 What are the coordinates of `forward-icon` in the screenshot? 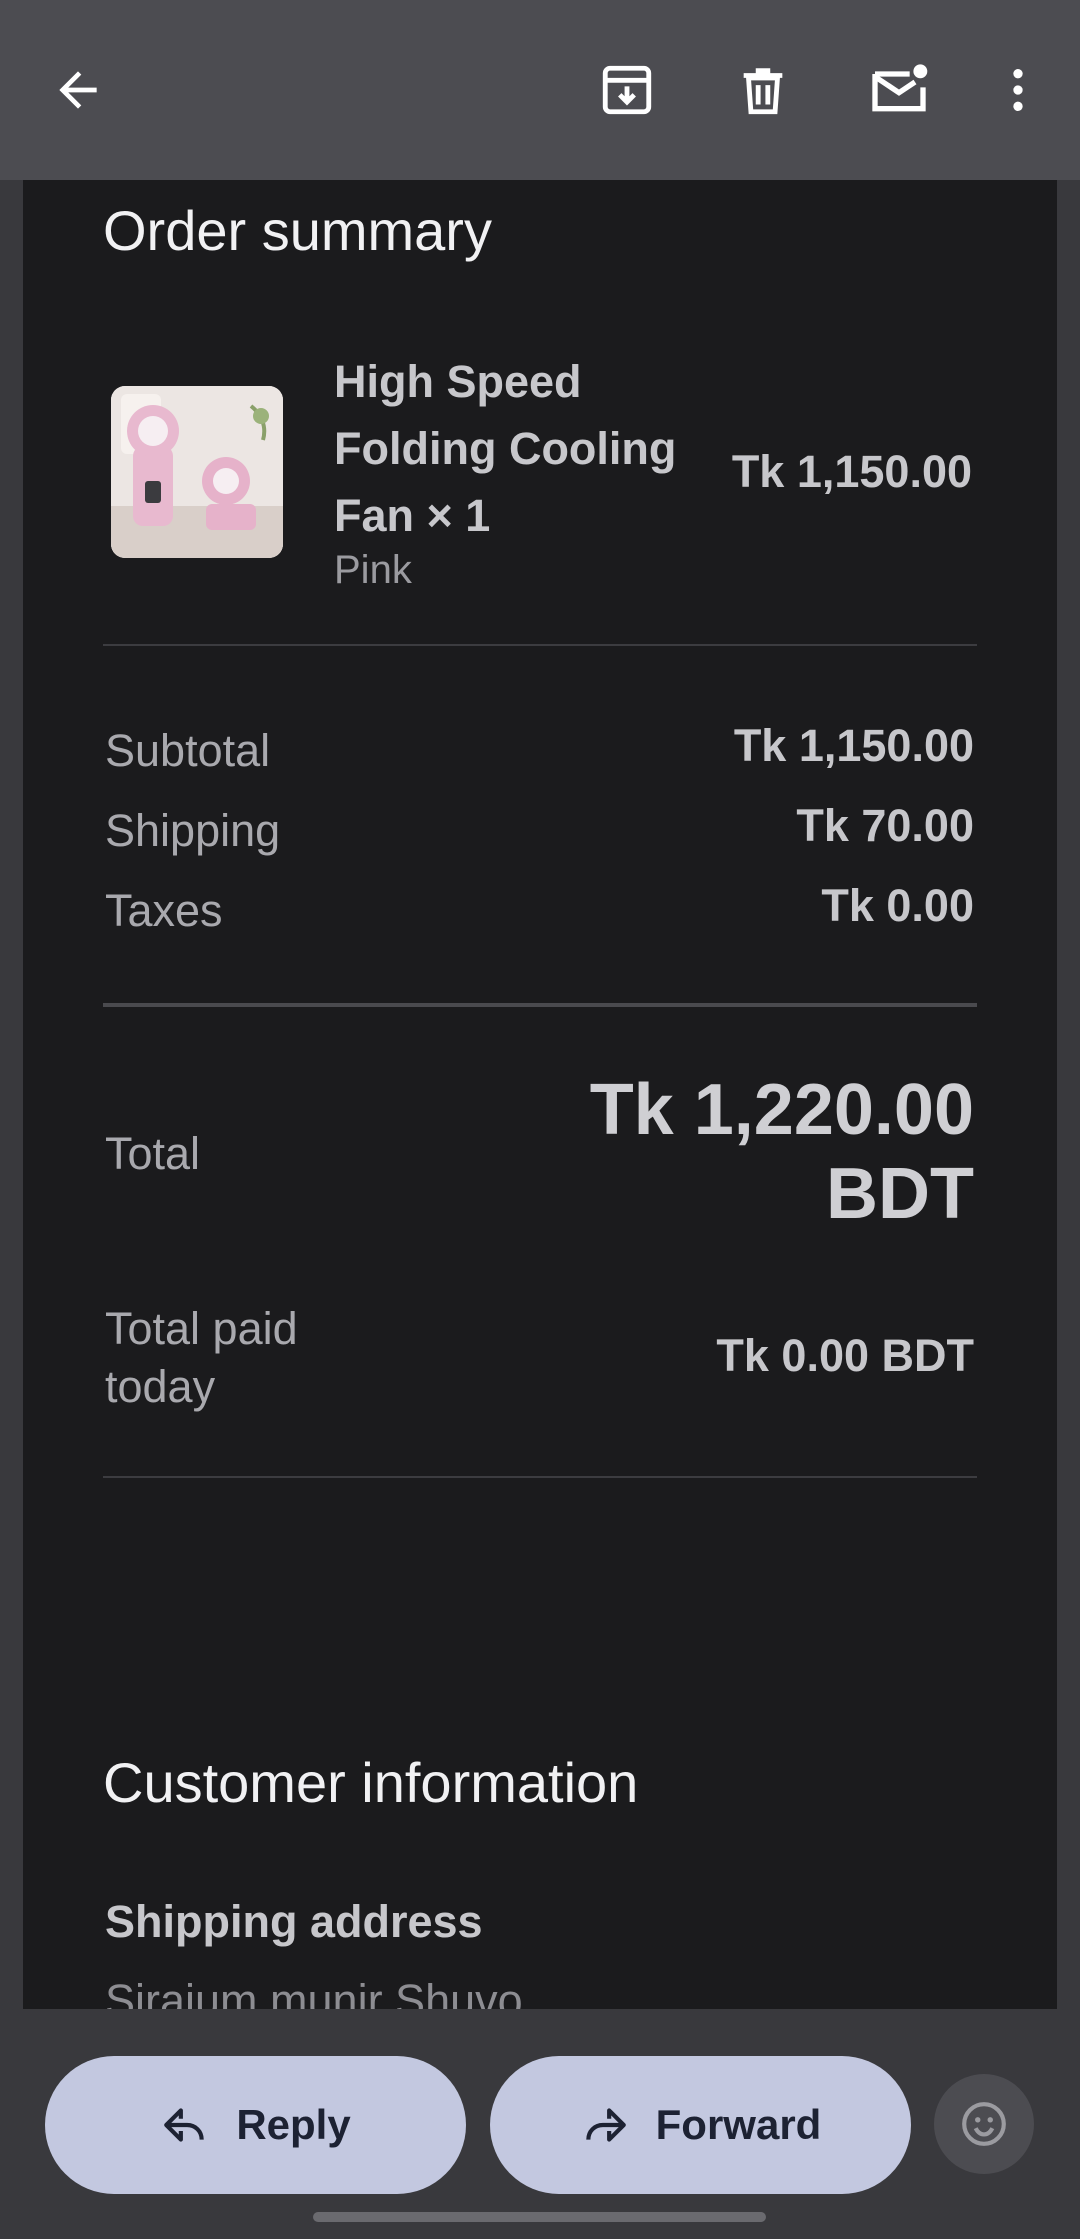 It's located at (605, 2125).